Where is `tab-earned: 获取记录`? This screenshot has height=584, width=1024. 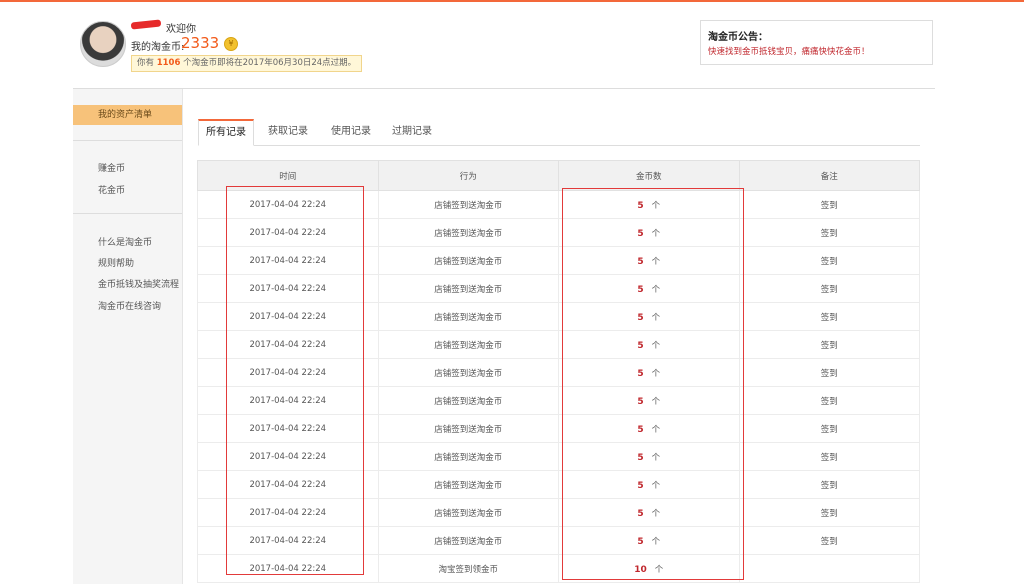 tab-earned: 获取记录 is located at coordinates (288, 132).